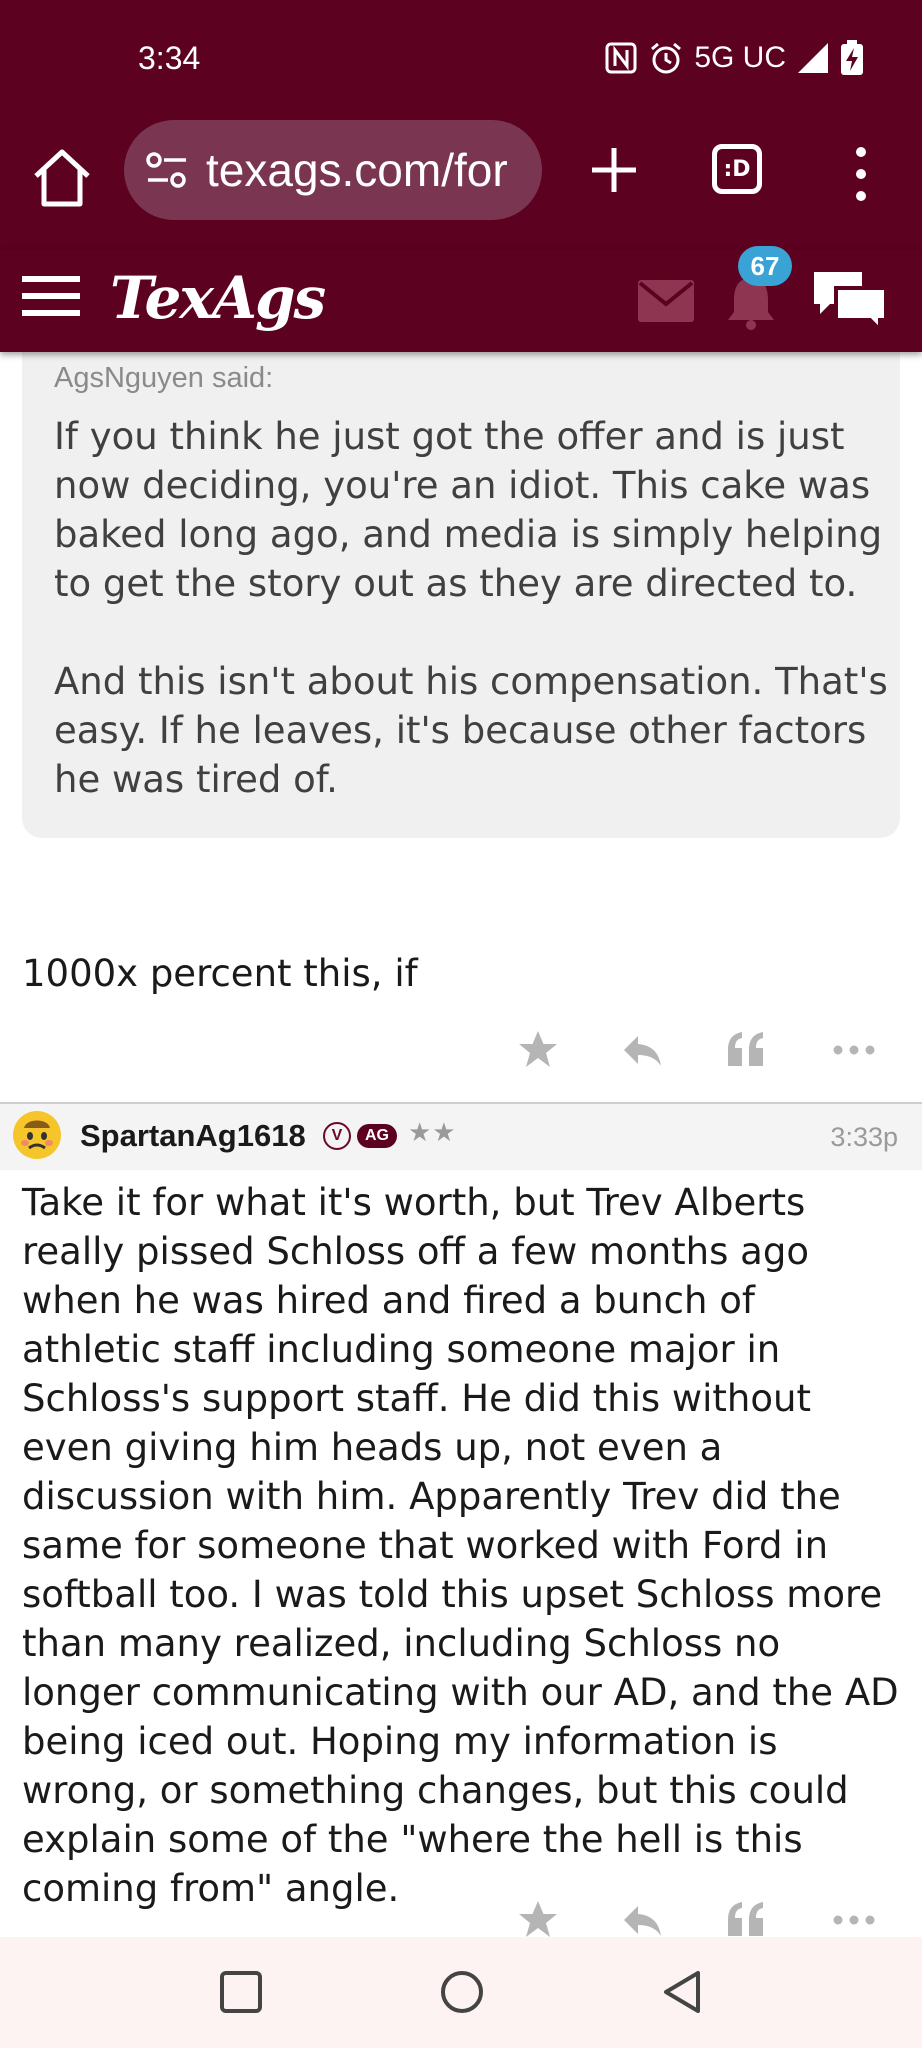 The image size is (922, 2048). What do you see at coordinates (37, 1135) in the screenshot?
I see `avatar` at bounding box center [37, 1135].